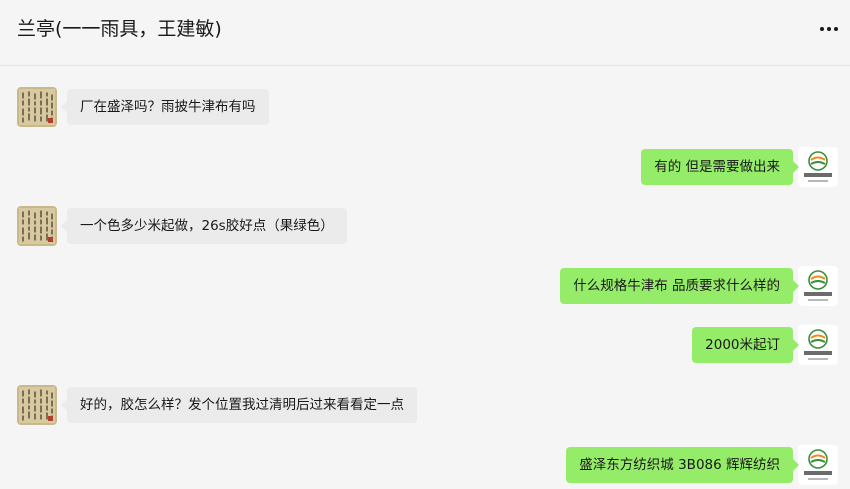  I want to click on message-bubble: 一个色多少米起做，26s胶好点（果绿色）, so click(204, 226).